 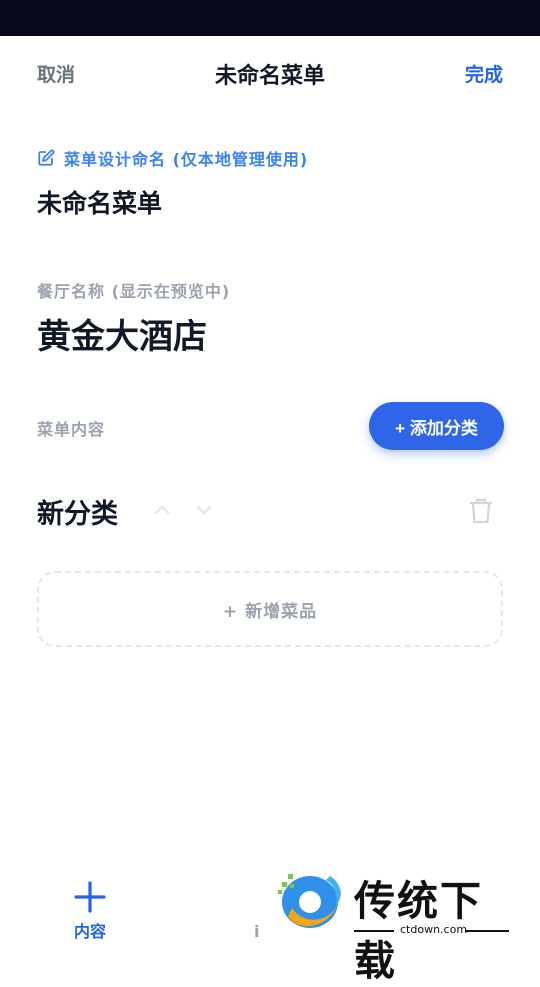 I want to click on nav-tab-content: 内容, so click(x=90, y=911).